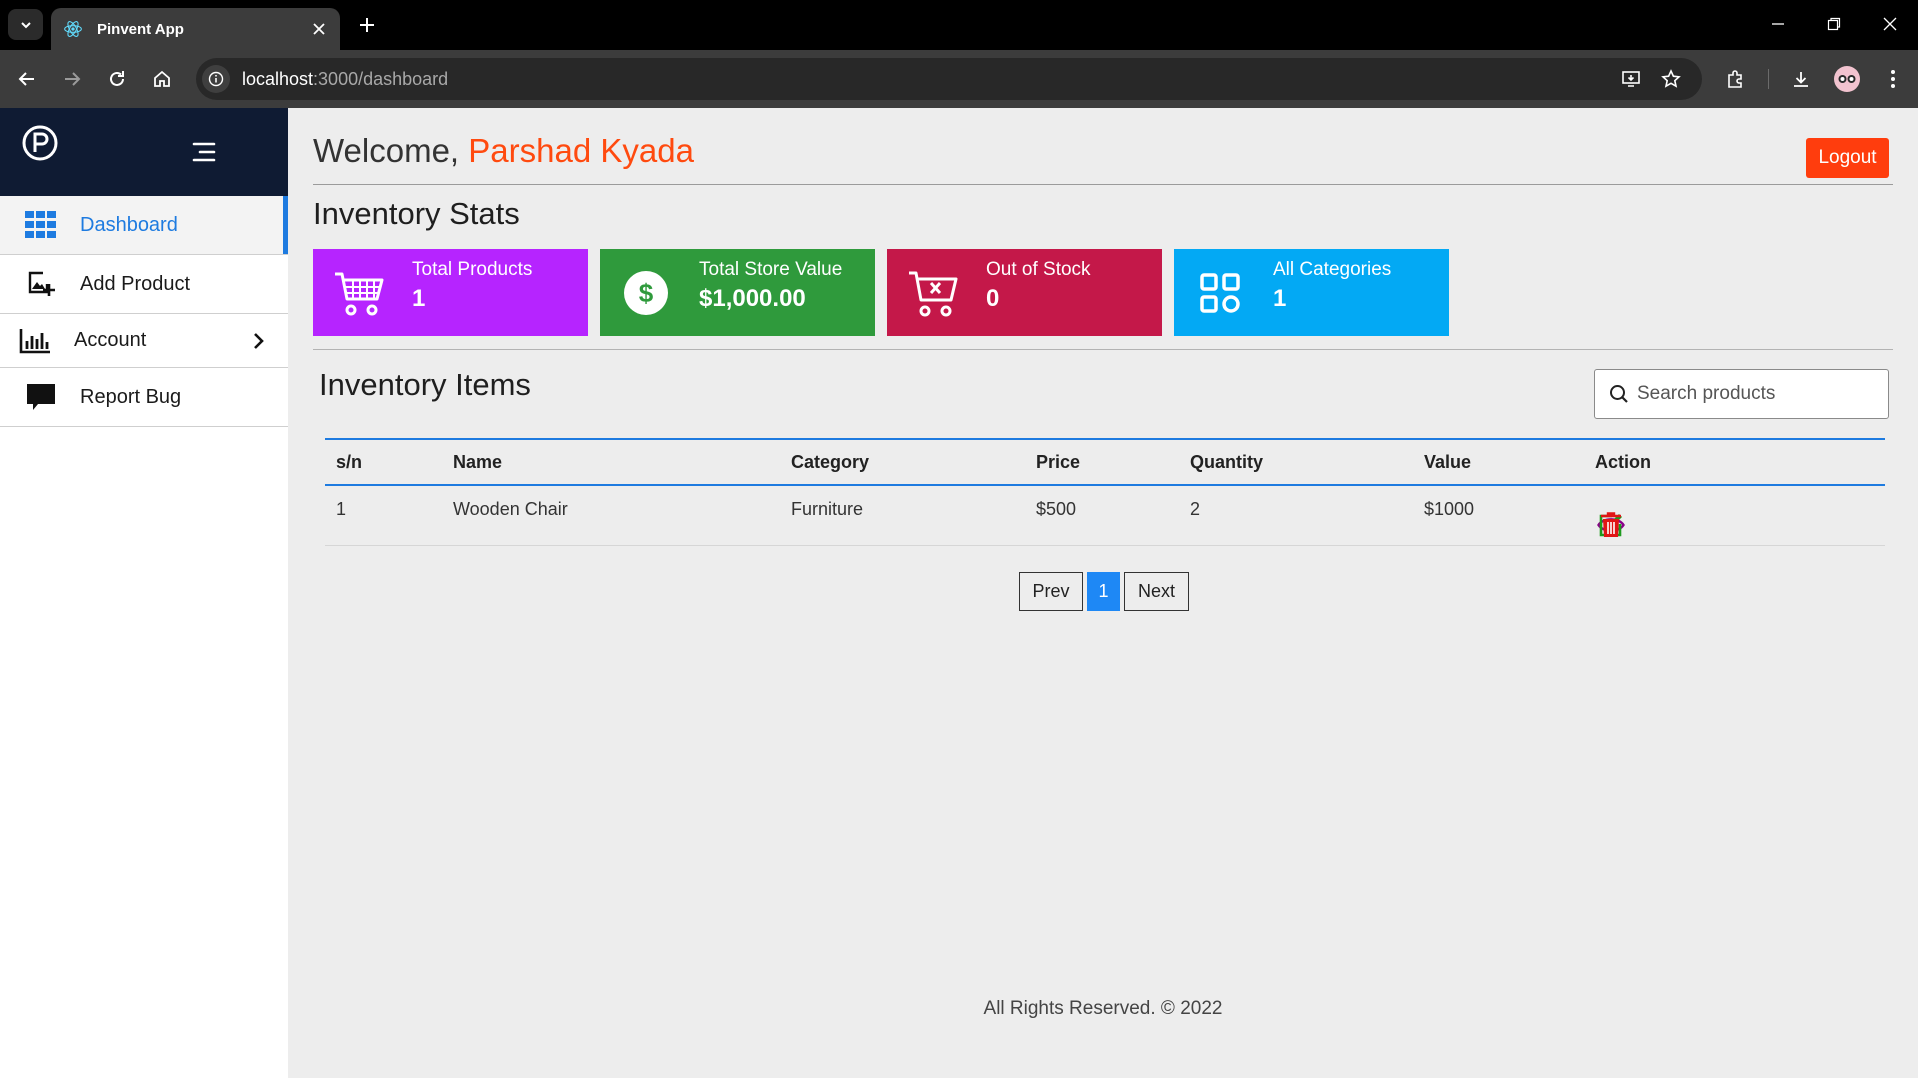 Image resolution: width=1918 pixels, height=1078 pixels. Describe the element at coordinates (359, 293) in the screenshot. I see `cart-icon` at that location.